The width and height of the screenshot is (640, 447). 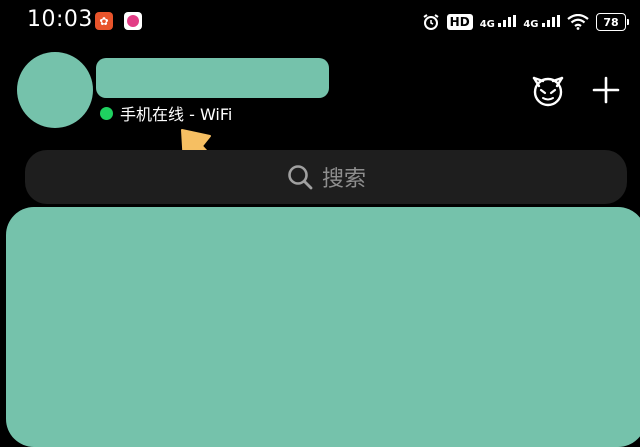 I want to click on search-placeholder: 搜索, so click(x=343, y=179).